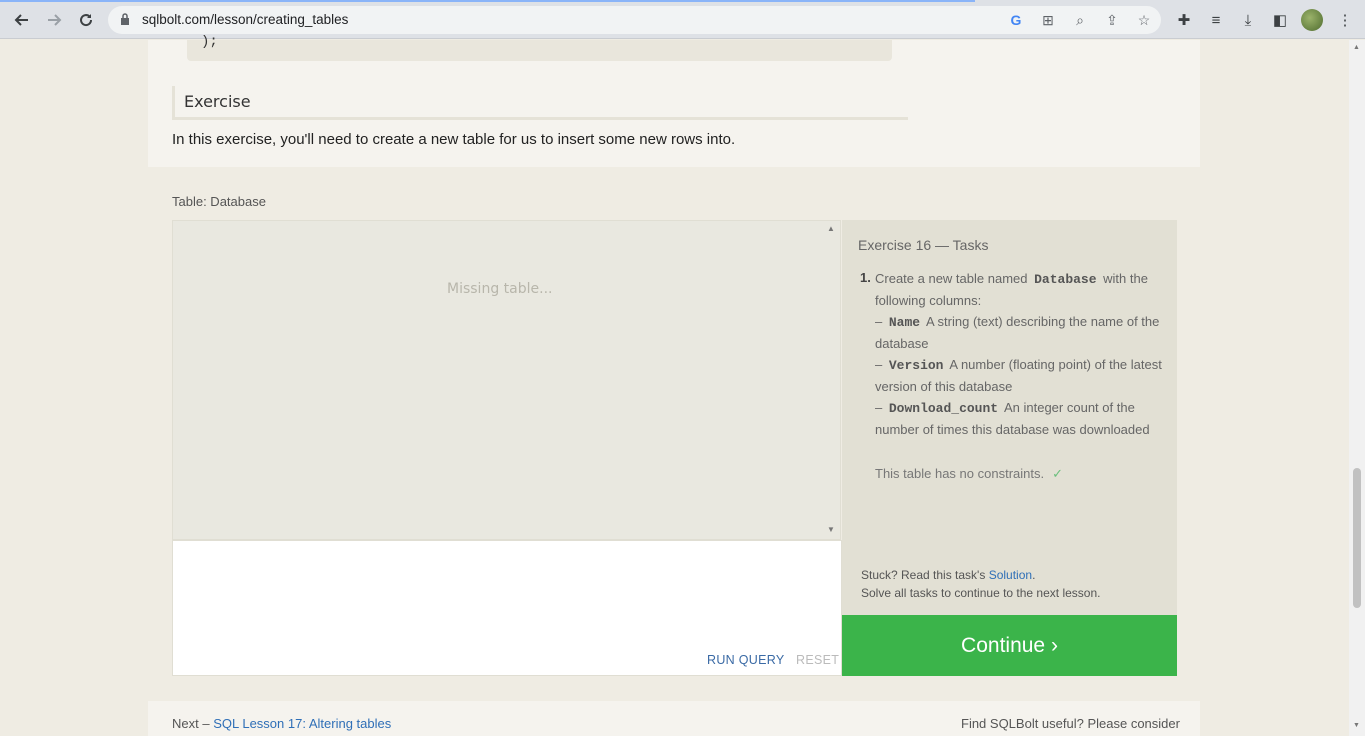 The width and height of the screenshot is (1365, 736). What do you see at coordinates (1216, 20) in the screenshot?
I see `media-queue-icon: ≡` at bounding box center [1216, 20].